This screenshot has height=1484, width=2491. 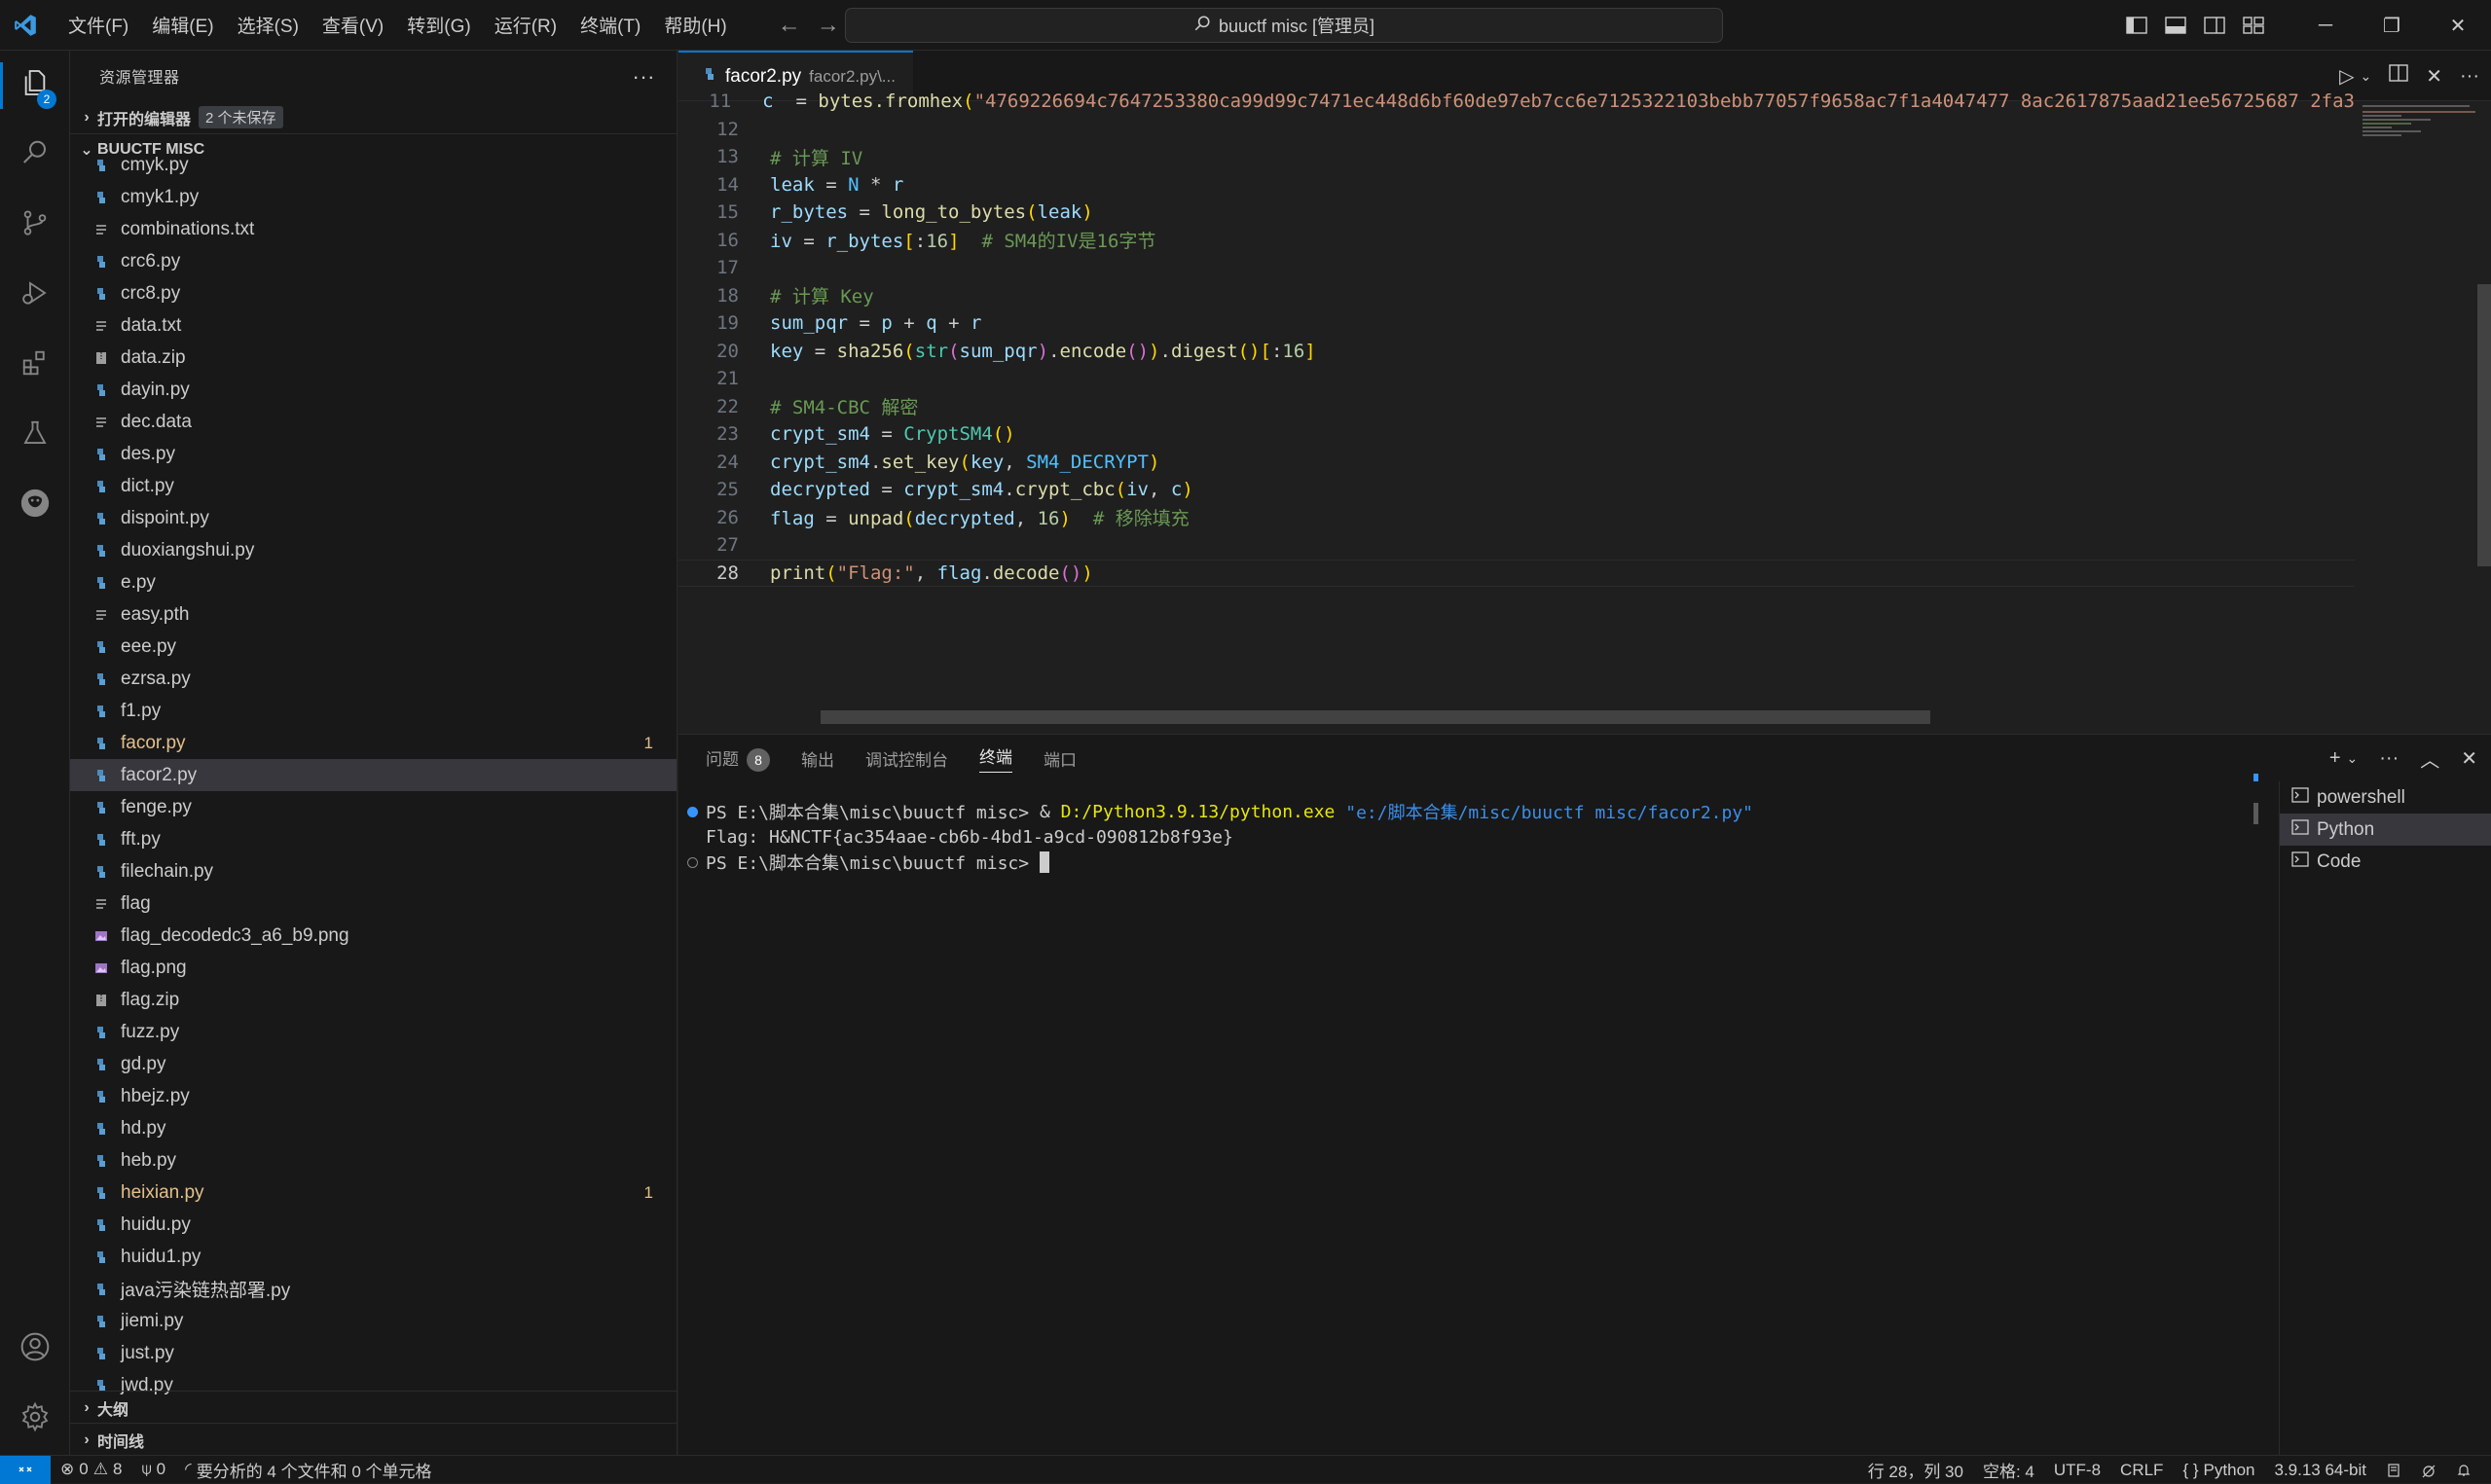 I want to click on file-item: flag.zip, so click(x=373, y=1000).